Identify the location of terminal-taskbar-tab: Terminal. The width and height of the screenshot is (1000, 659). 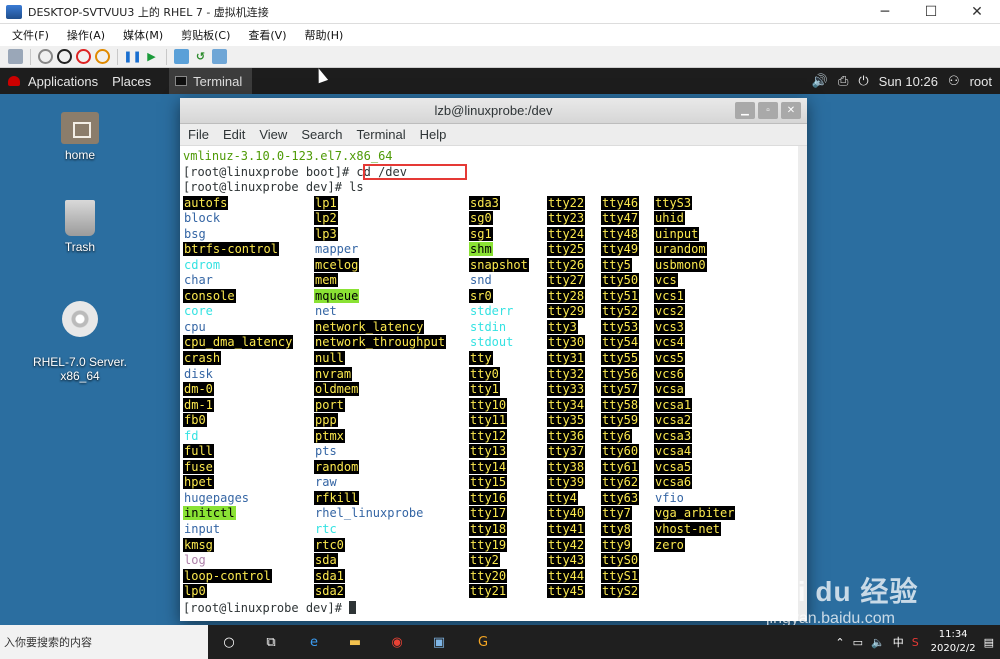
(211, 81).